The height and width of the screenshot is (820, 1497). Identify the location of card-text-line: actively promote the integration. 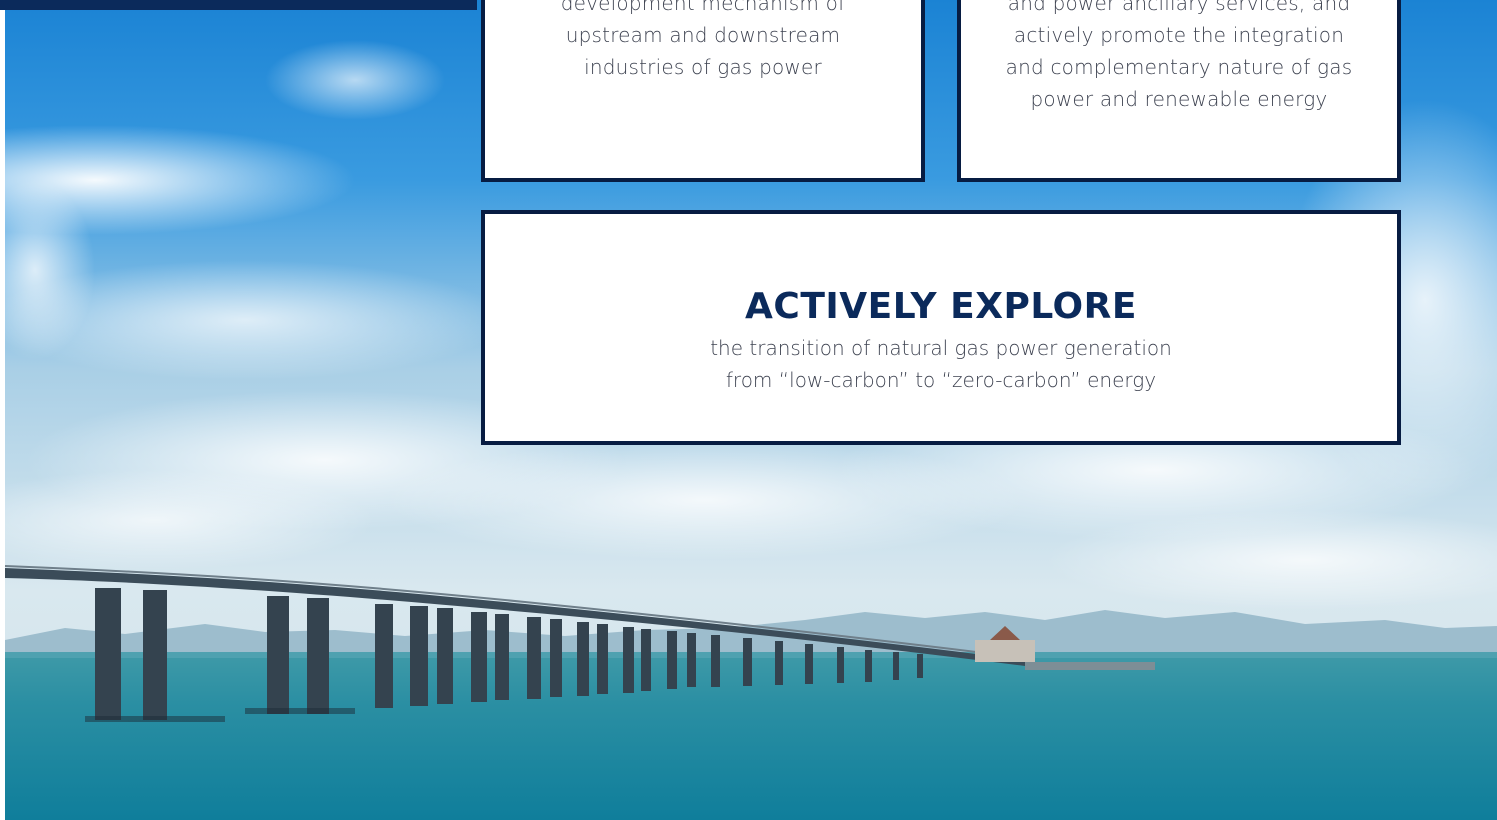
(1179, 35).